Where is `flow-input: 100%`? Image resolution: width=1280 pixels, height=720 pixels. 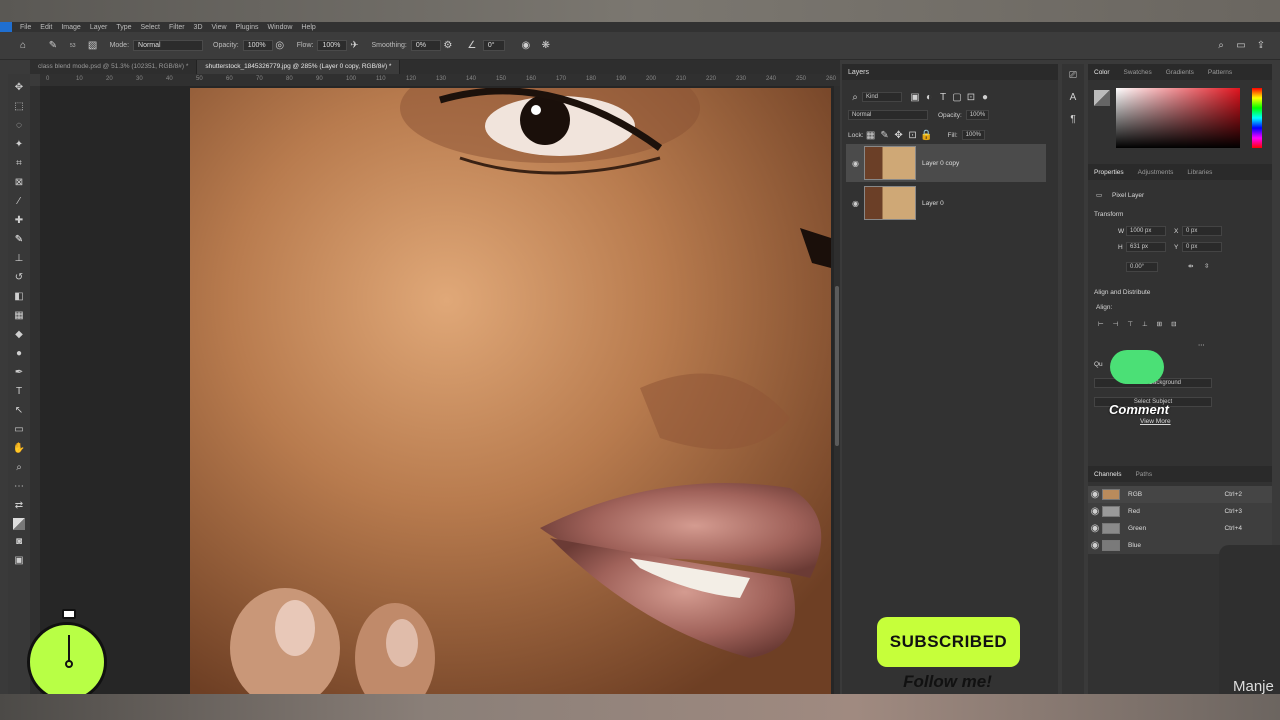
flow-input: 100% is located at coordinates (332, 45).